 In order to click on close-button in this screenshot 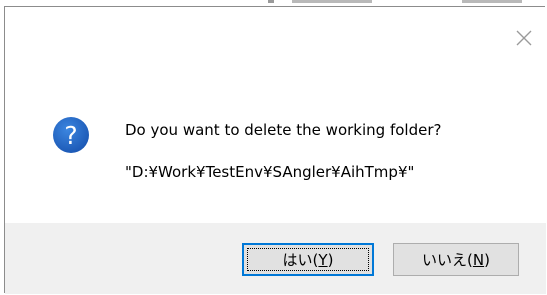, I will do `click(524, 38)`.